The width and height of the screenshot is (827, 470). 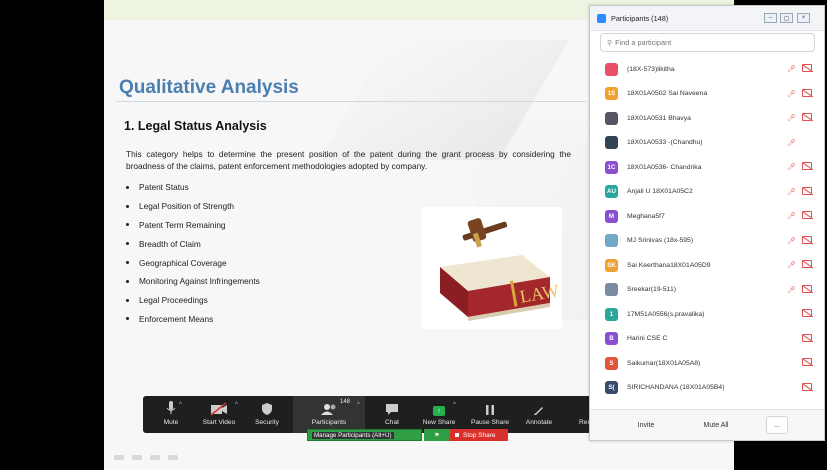 What do you see at coordinates (192, 319) in the screenshot?
I see `bullet-item: Enforcement Means` at bounding box center [192, 319].